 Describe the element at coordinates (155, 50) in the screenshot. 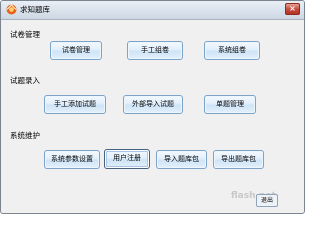

I see `manual-compose-button: 手工组卷` at that location.